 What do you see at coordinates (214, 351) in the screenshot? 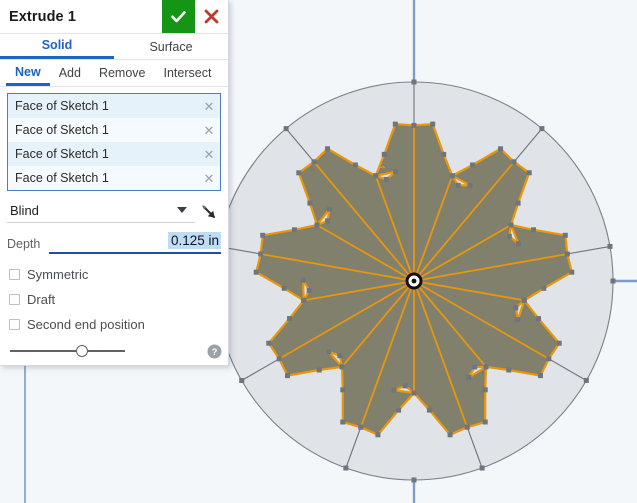
I see `help-button: ?` at bounding box center [214, 351].